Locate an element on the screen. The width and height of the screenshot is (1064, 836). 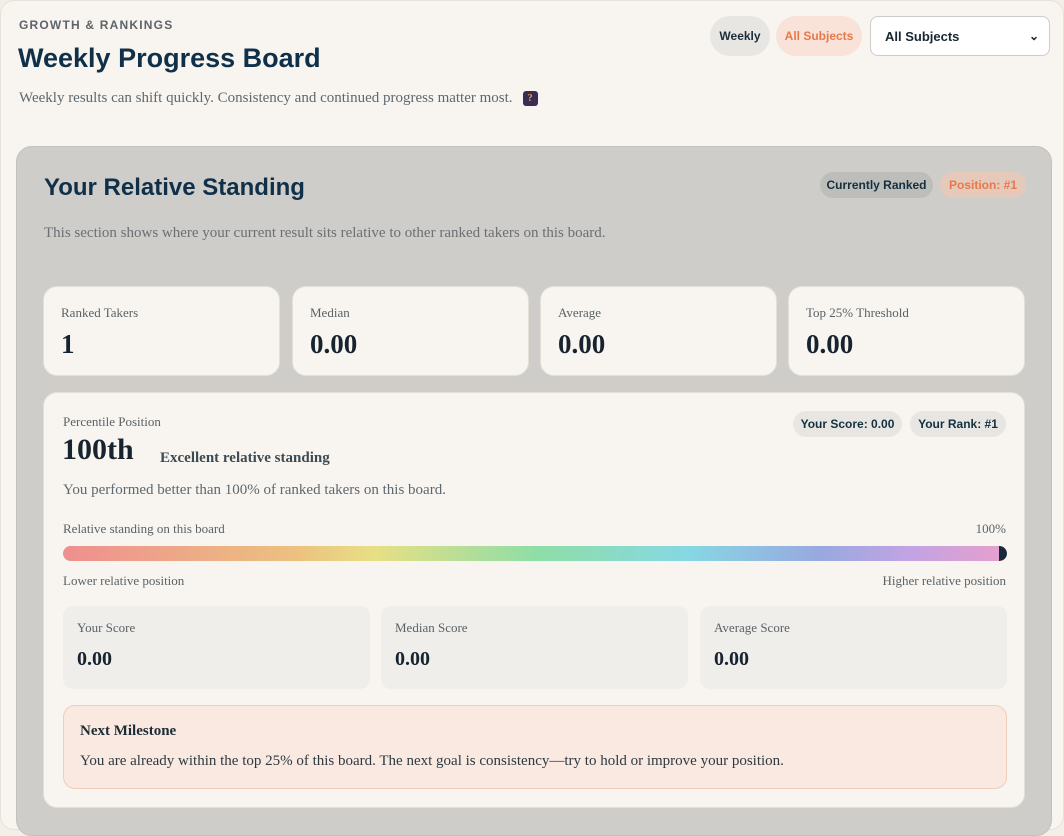
milestone-title: Next Milestone is located at coordinates (128, 731).